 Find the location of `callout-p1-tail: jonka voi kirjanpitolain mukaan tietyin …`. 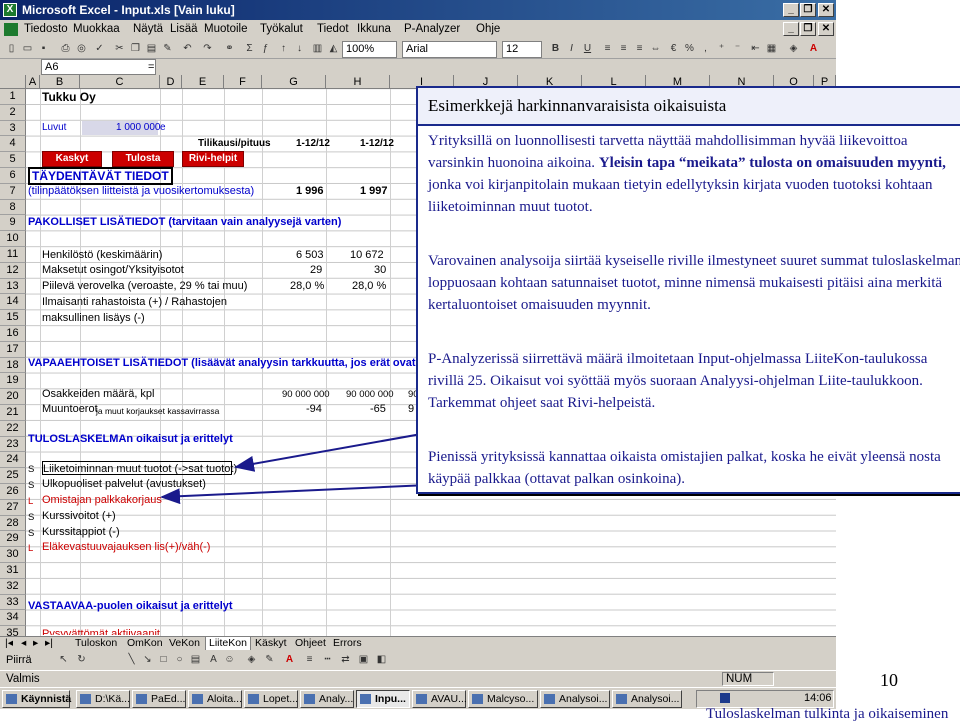

callout-p1-tail: jonka voi kirjanpitolain mukaan tietyin … is located at coordinates (680, 196).